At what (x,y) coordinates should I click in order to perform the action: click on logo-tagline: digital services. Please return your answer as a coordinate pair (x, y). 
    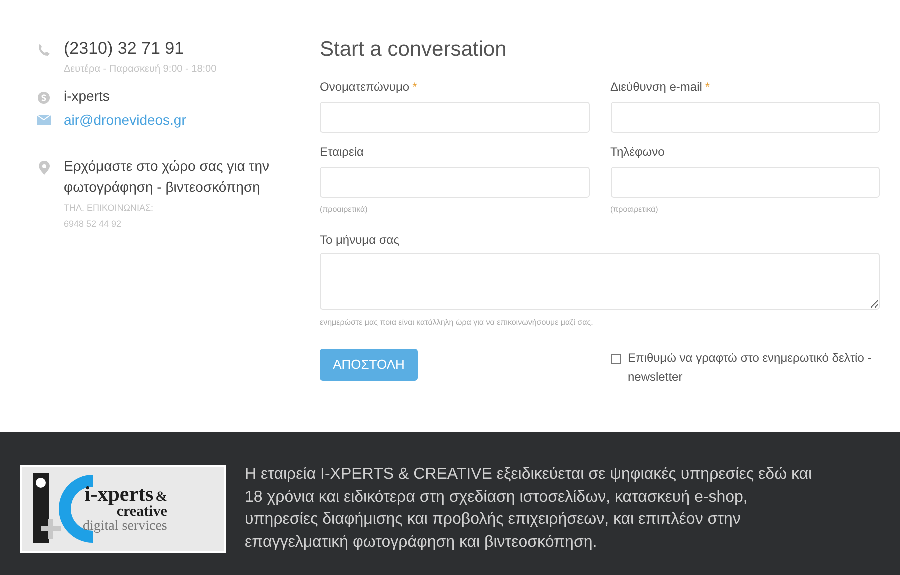
    Looking at the image, I should click on (125, 527).